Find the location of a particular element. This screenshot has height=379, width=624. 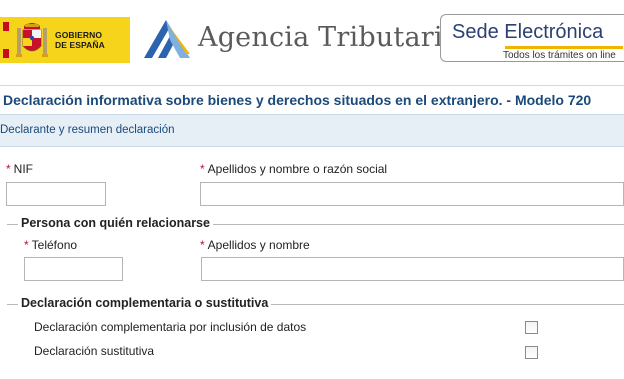

spain-flag-strip is located at coordinates (6, 40).